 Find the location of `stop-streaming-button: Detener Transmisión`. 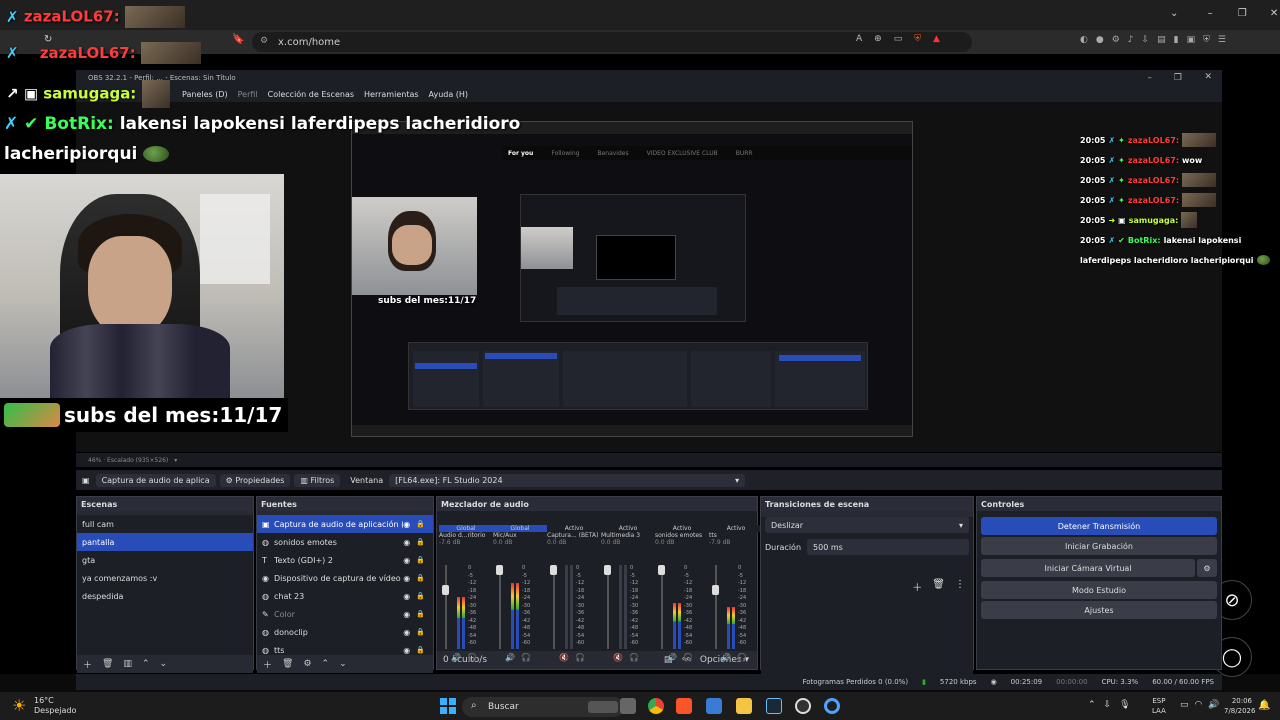

stop-streaming-button: Detener Transmisión is located at coordinates (1099, 526).